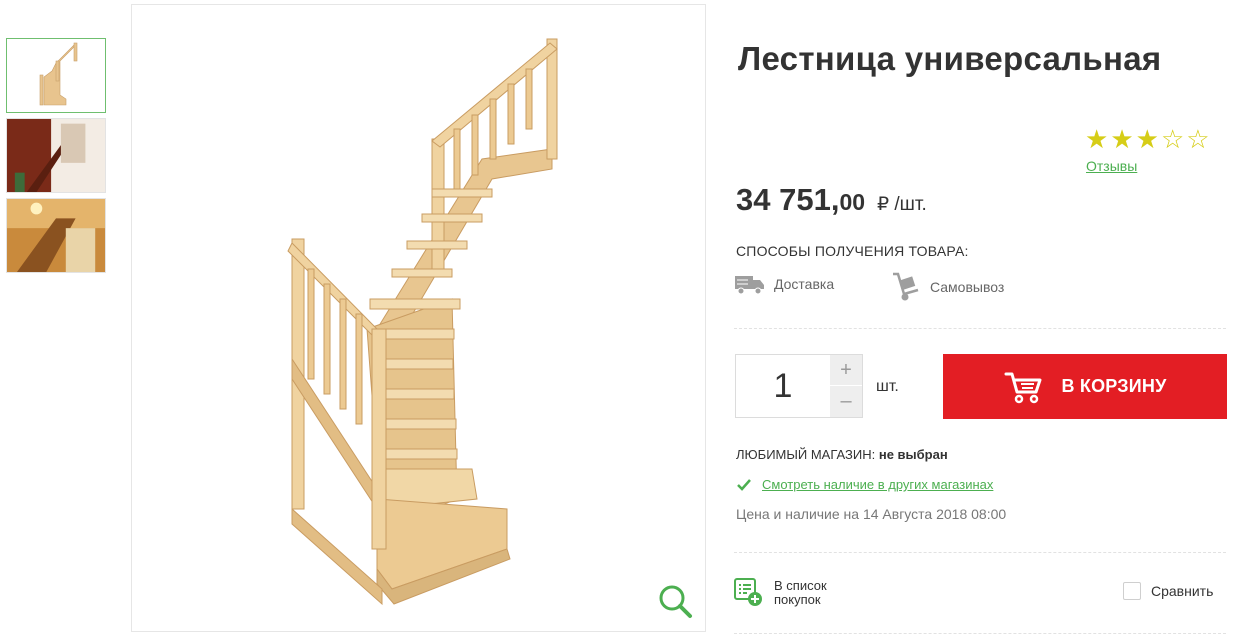 The width and height of the screenshot is (1234, 636). What do you see at coordinates (783, 386) in the screenshot?
I see `quantity-input: 1` at bounding box center [783, 386].